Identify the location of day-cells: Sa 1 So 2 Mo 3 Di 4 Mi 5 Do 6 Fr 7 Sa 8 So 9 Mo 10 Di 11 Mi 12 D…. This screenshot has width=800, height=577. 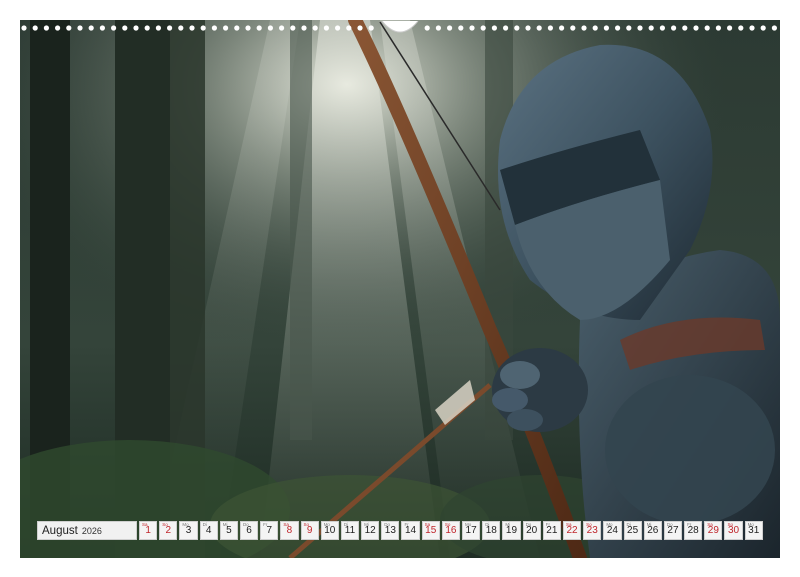
(451, 530).